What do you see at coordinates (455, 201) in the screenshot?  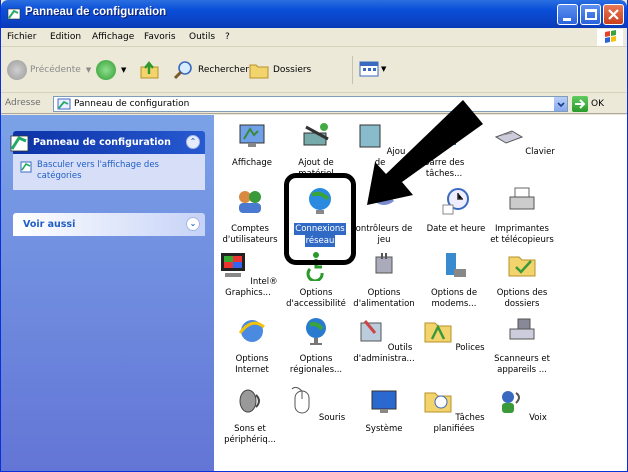 I see `date-time-icon` at bounding box center [455, 201].